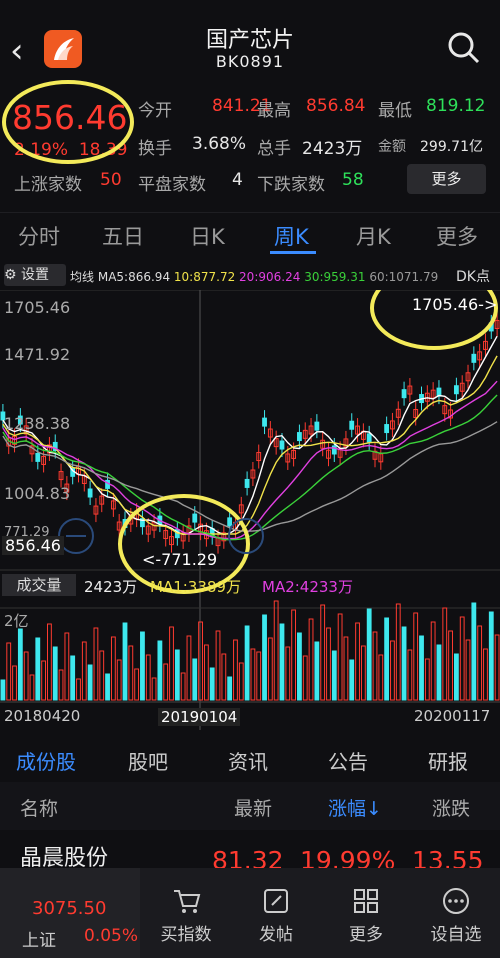  Describe the element at coordinates (250, 236) in the screenshot. I see `period-tabs: 分时 五日 日K 周K 月K 更多` at that location.